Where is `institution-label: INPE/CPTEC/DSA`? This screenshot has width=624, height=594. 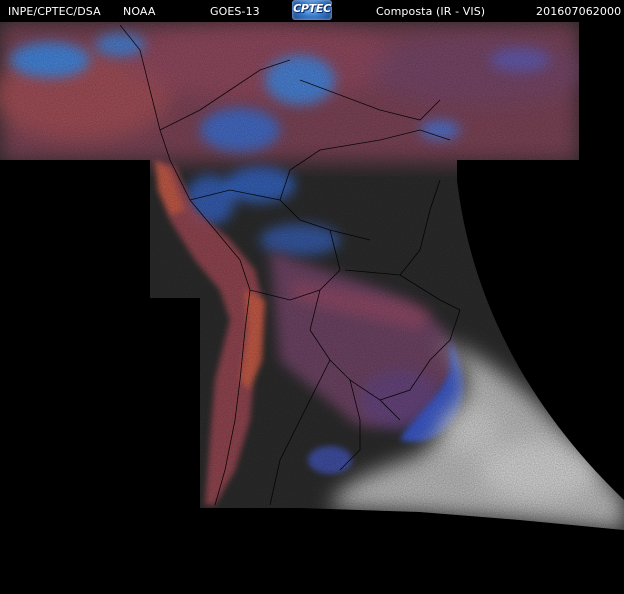
institution-label: INPE/CPTEC/DSA is located at coordinates (54, 11).